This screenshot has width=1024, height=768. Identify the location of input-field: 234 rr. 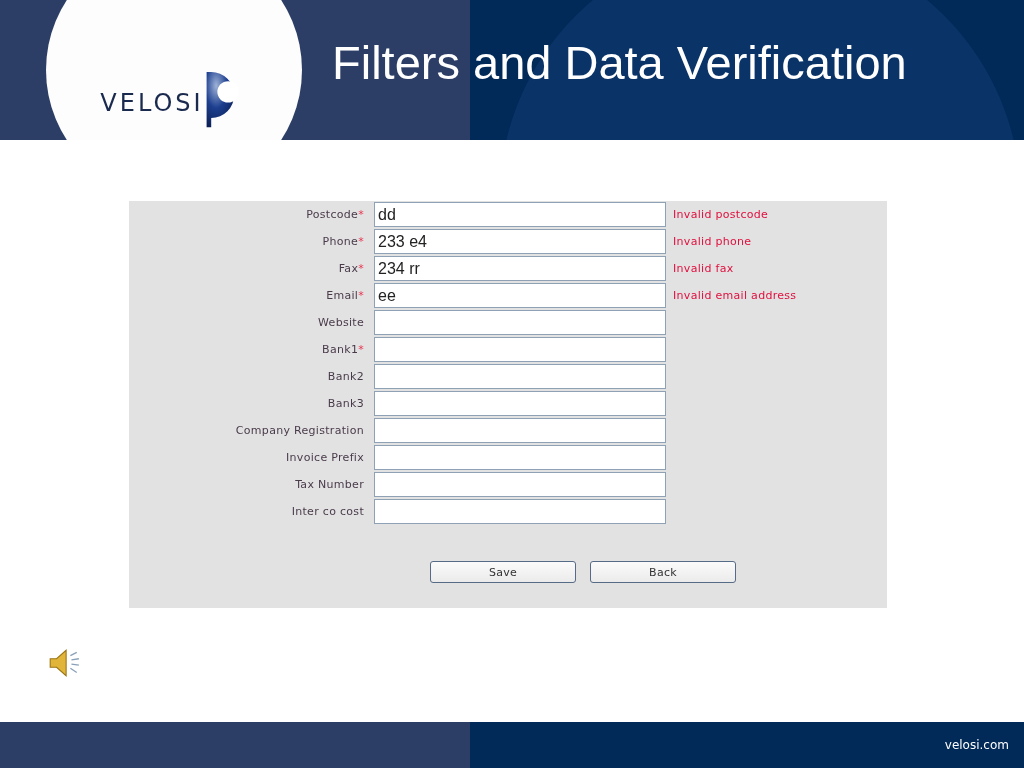
(520, 268).